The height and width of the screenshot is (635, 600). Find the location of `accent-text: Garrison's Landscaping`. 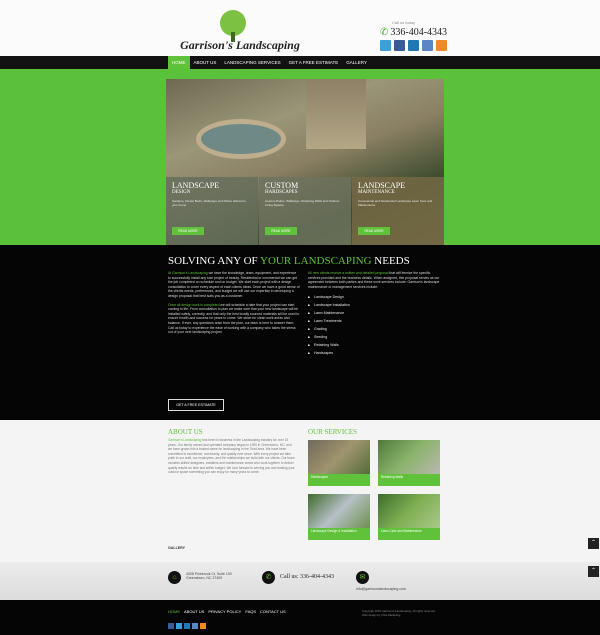

accent-text: Garrison's Landscaping is located at coordinates (185, 440).